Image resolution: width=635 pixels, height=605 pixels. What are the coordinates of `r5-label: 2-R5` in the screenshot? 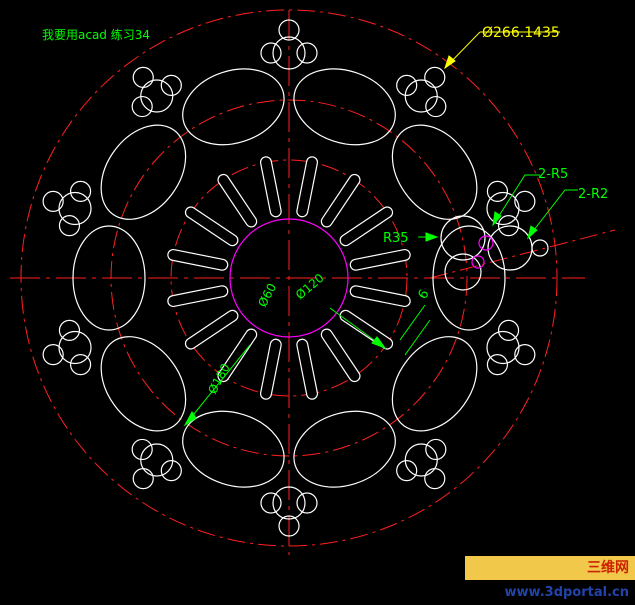 It's located at (553, 174).